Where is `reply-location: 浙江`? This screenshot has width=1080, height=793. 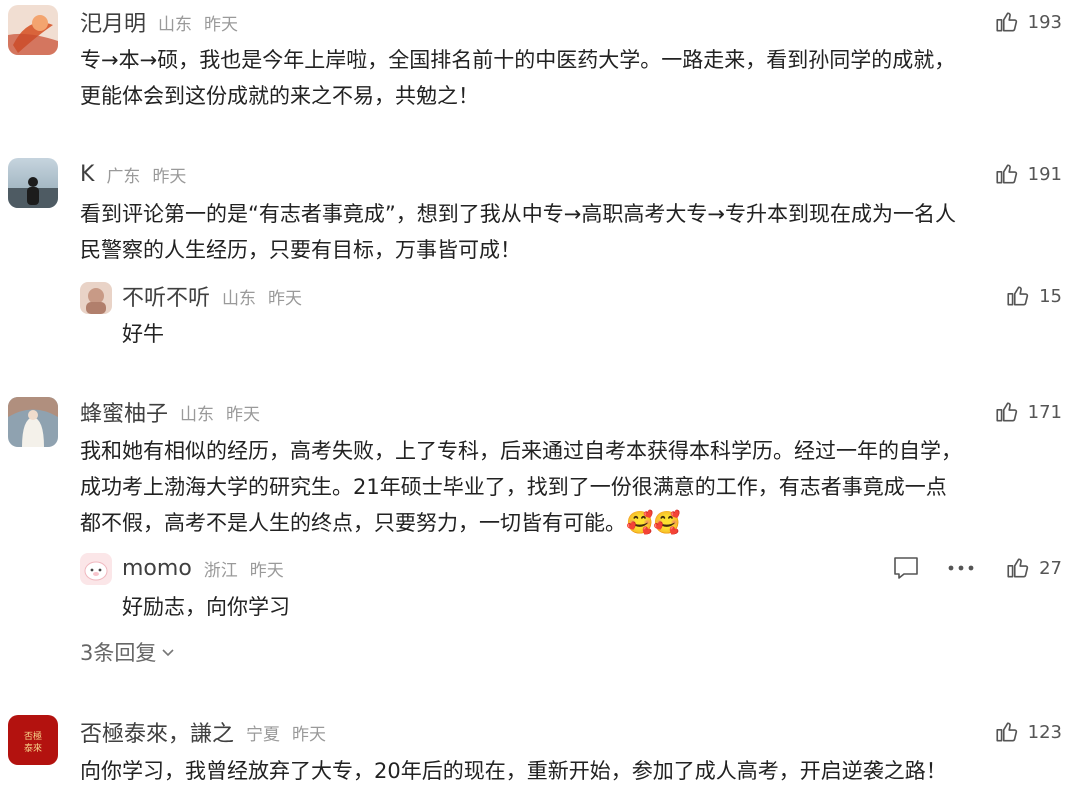
reply-location: 浙江 is located at coordinates (220, 570).